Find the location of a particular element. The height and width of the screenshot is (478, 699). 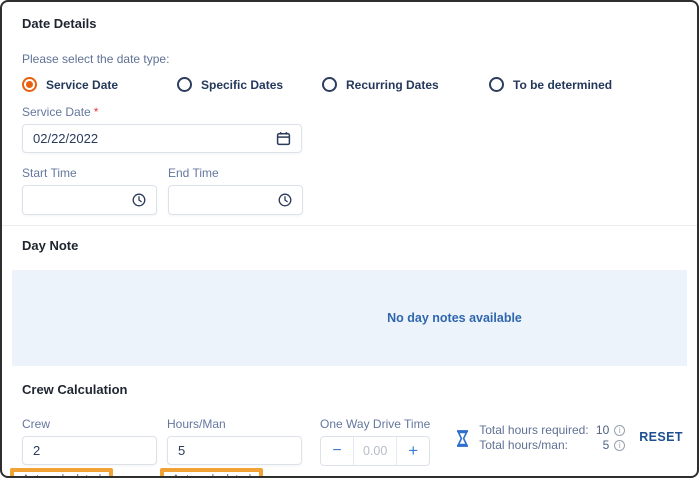

total-hours-man-row: Total hours/man: 5 i is located at coordinates (552, 445).